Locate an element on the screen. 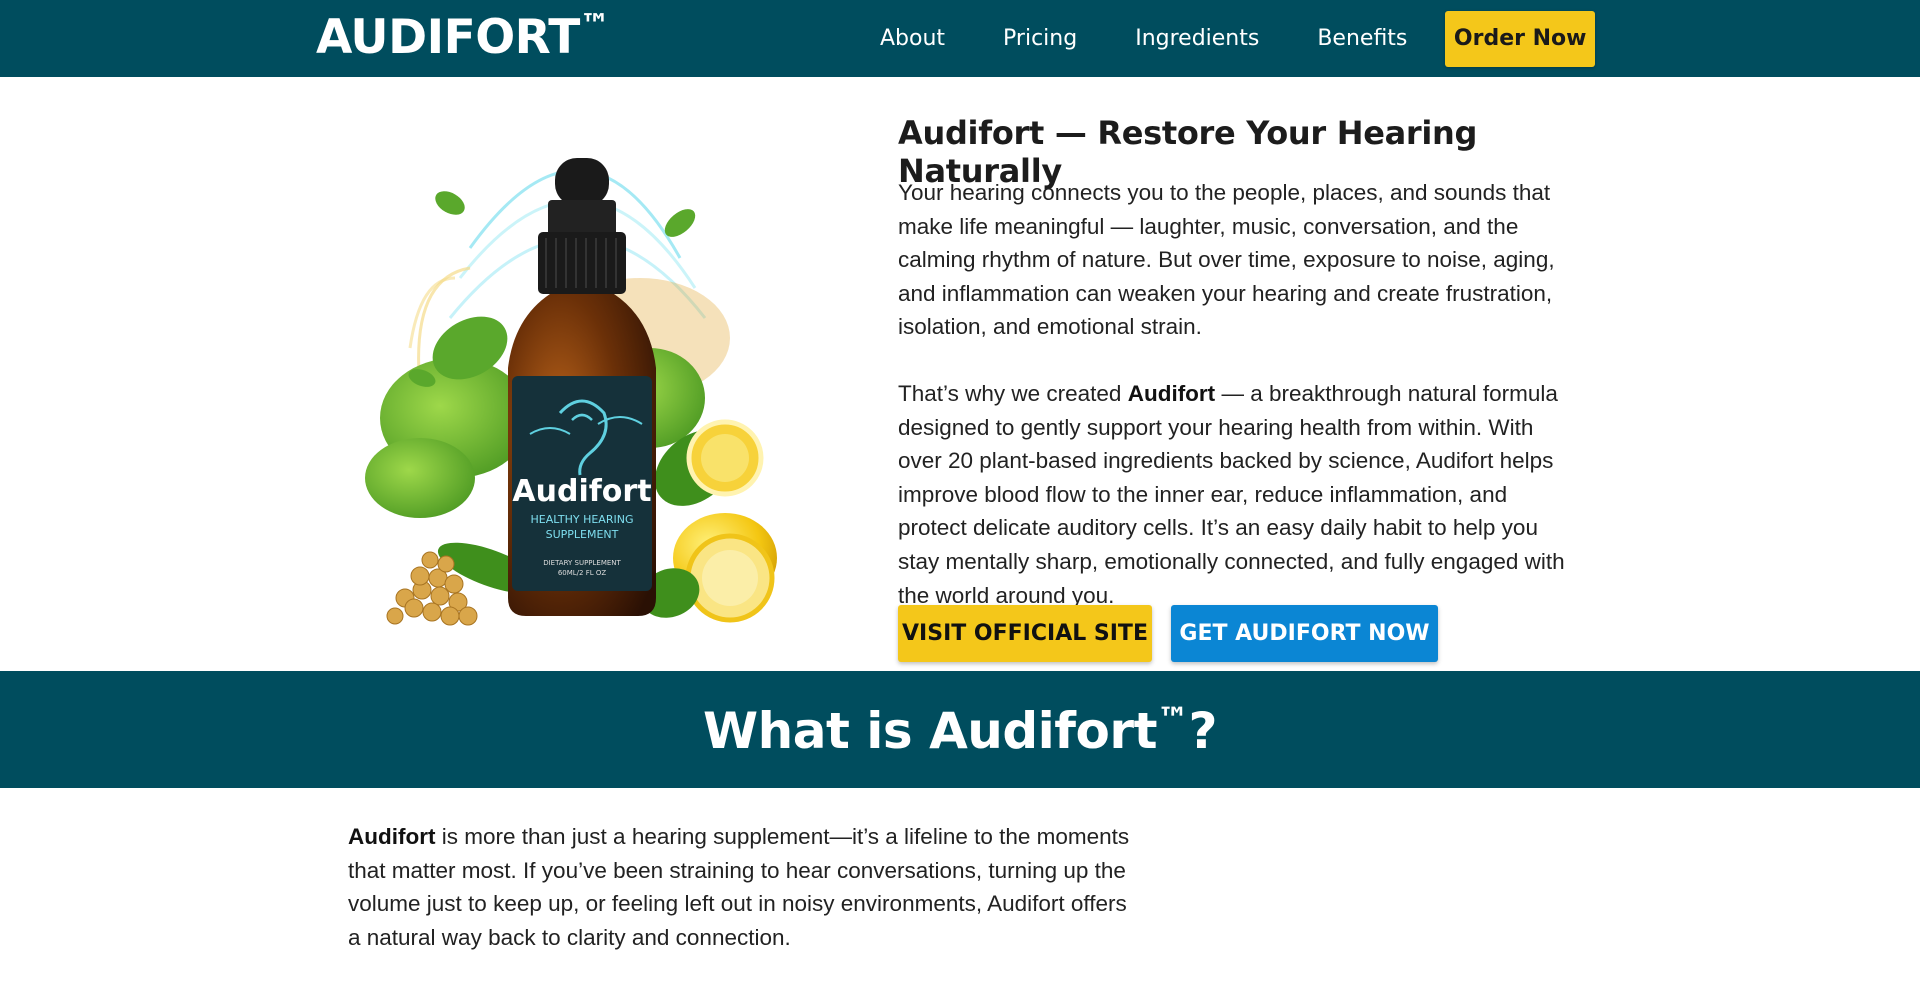 The height and width of the screenshot is (993, 1920). logo-text: AUDIFORT is located at coordinates (448, 37).